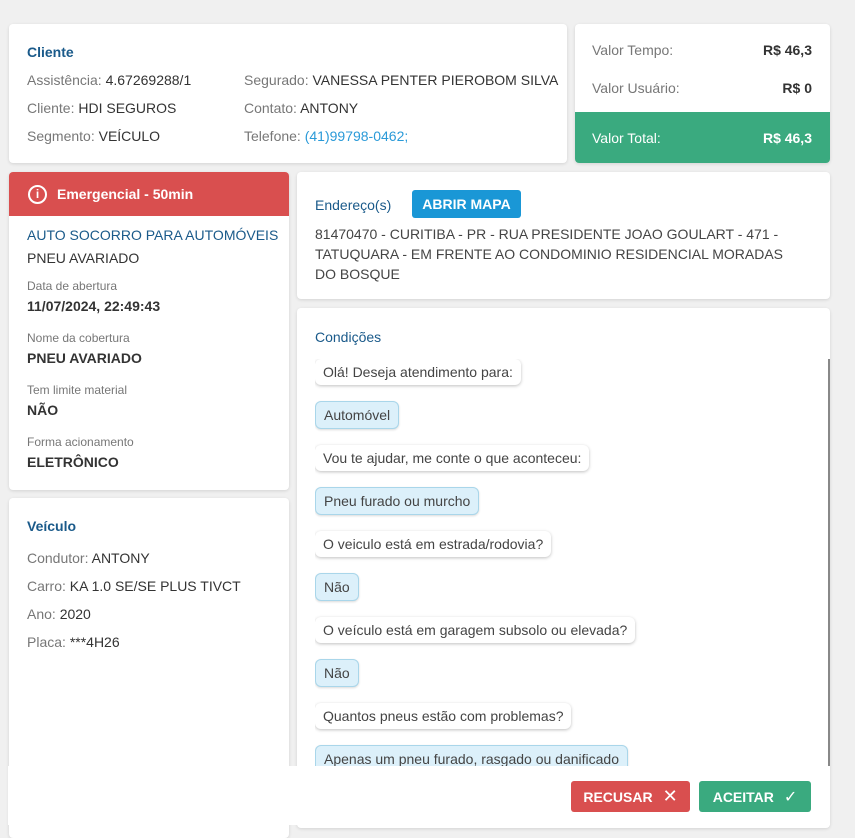 The height and width of the screenshot is (838, 855). I want to click on address-title: Endereço(s), so click(353, 205).